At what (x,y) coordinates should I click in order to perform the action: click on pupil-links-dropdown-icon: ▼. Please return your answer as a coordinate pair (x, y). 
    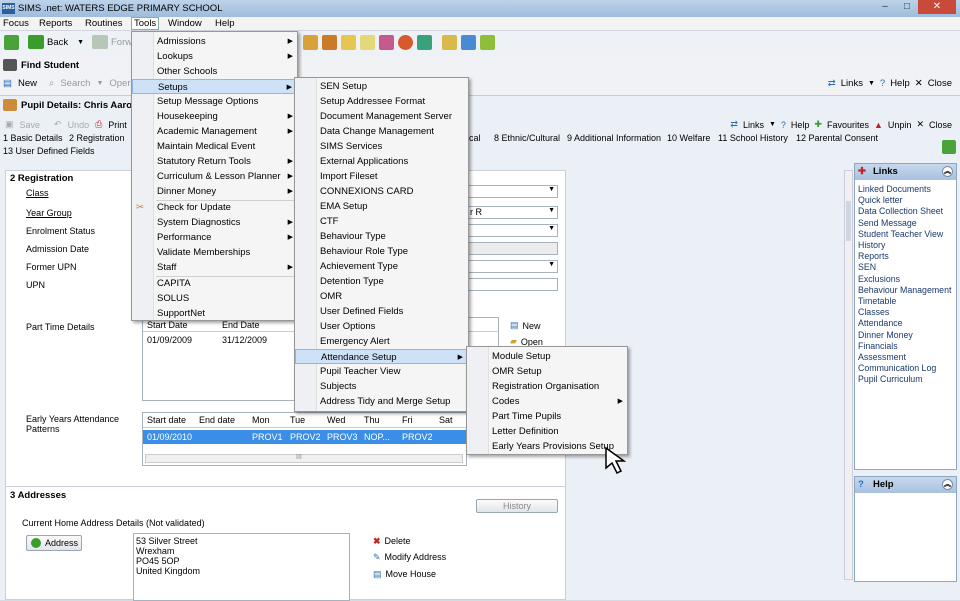
    Looking at the image, I should click on (772, 124).